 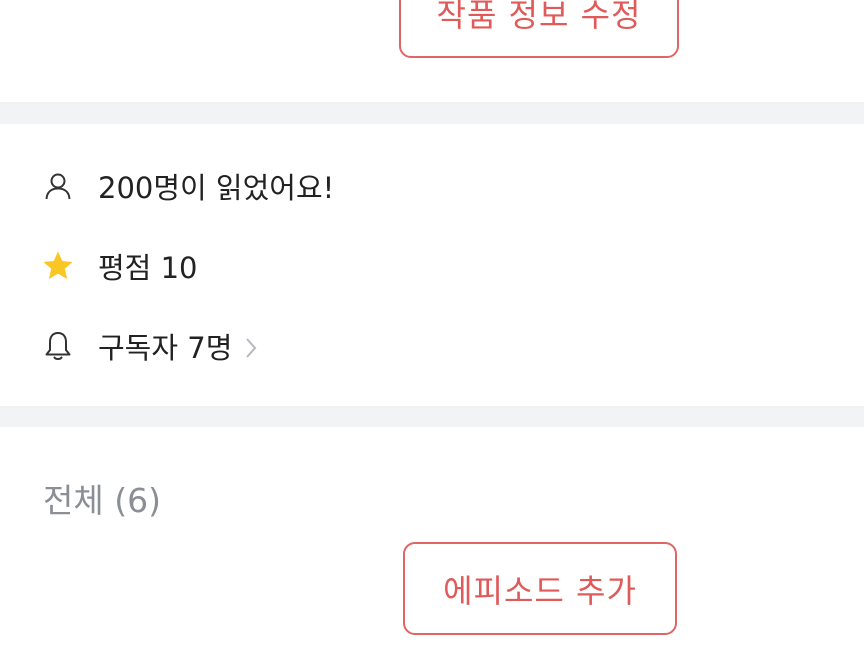 What do you see at coordinates (540, 588) in the screenshot?
I see `add-episode-button: 에피소드 추가` at bounding box center [540, 588].